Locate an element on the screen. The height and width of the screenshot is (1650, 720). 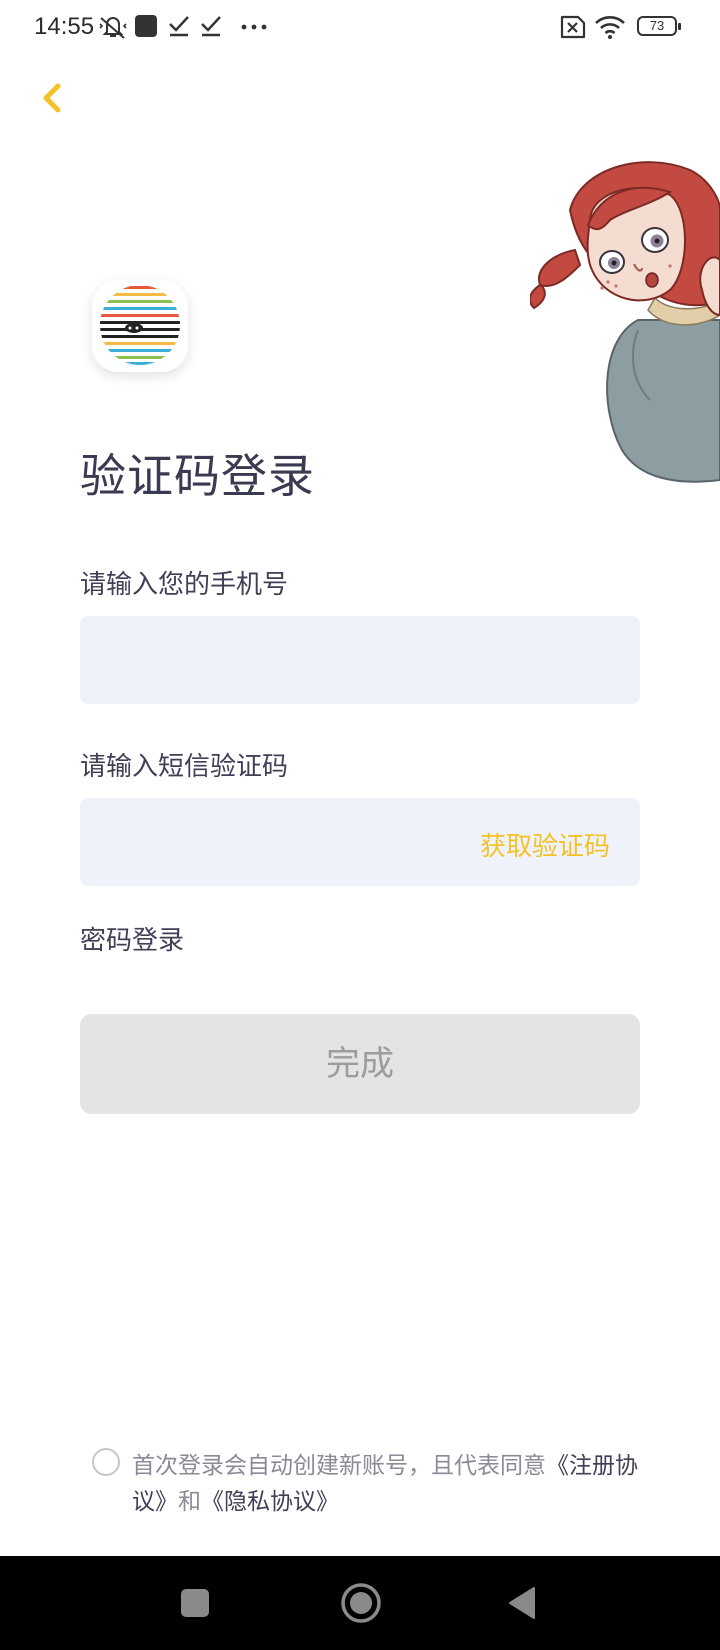
app-logo is located at coordinates (140, 326).